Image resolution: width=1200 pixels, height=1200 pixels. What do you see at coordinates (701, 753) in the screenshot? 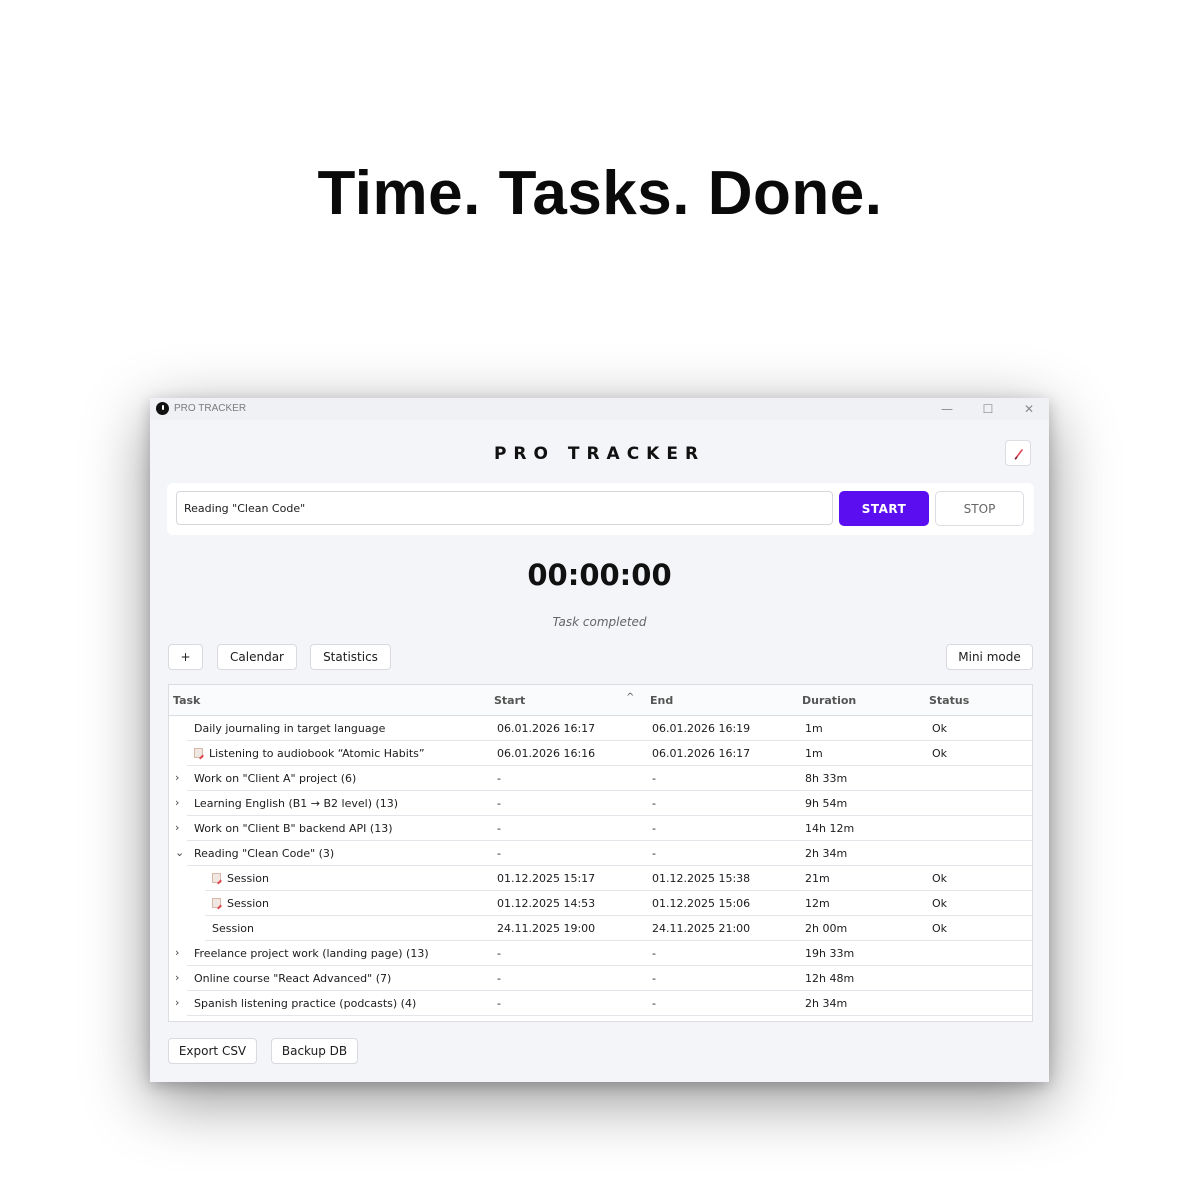
I see `end-cell: 06.01.2026 16:17` at bounding box center [701, 753].